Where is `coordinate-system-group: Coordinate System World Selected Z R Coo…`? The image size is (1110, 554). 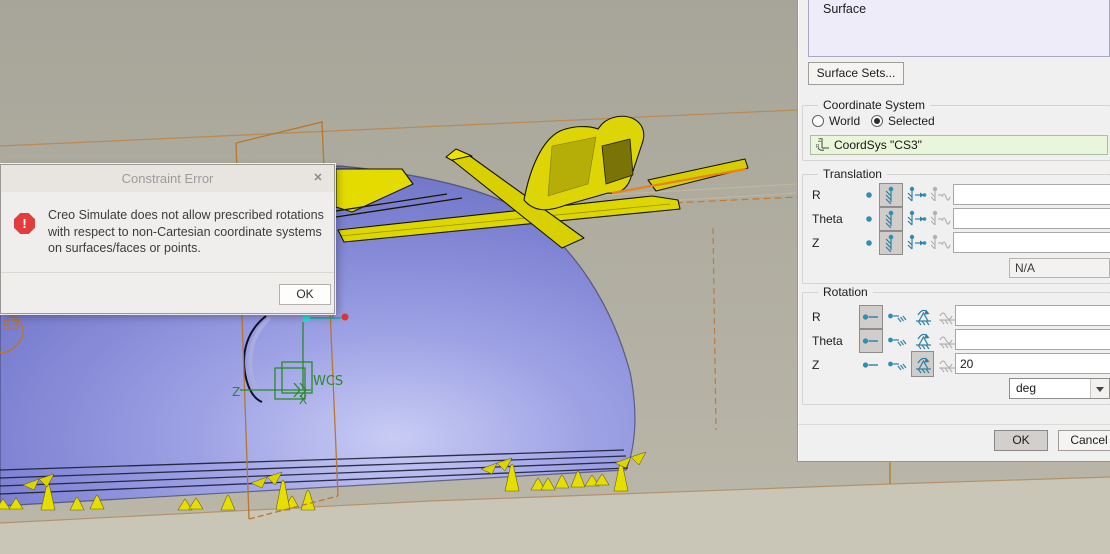
coordinate-system-group: Coordinate System World Selected Z R Coo… is located at coordinates (956, 129).